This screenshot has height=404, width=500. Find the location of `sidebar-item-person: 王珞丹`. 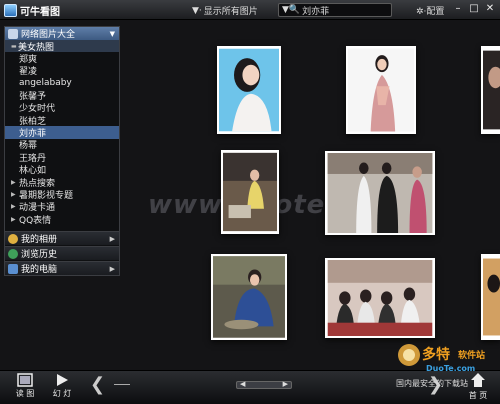

sidebar-item-person: 王珞丹 is located at coordinates (62, 157).